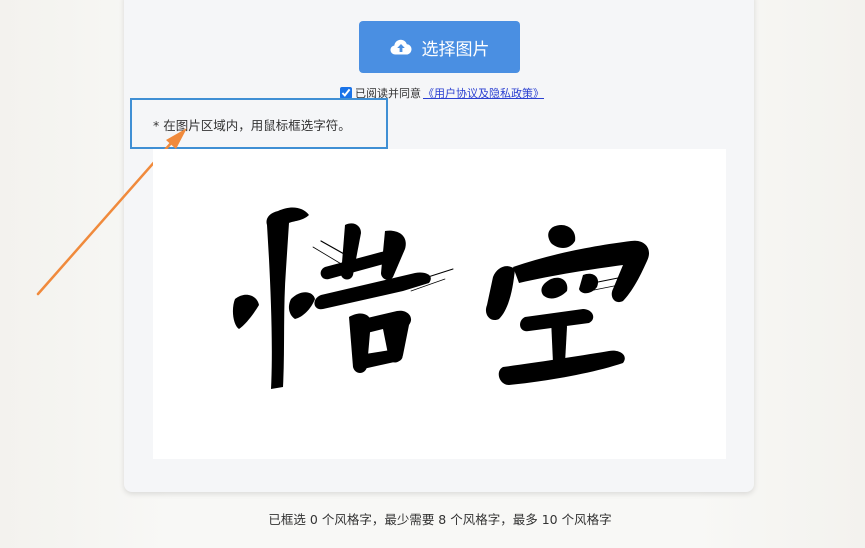 The height and width of the screenshot is (548, 865). Describe the element at coordinates (455, 49) in the screenshot. I see `select-image-label: 选择图片` at that location.